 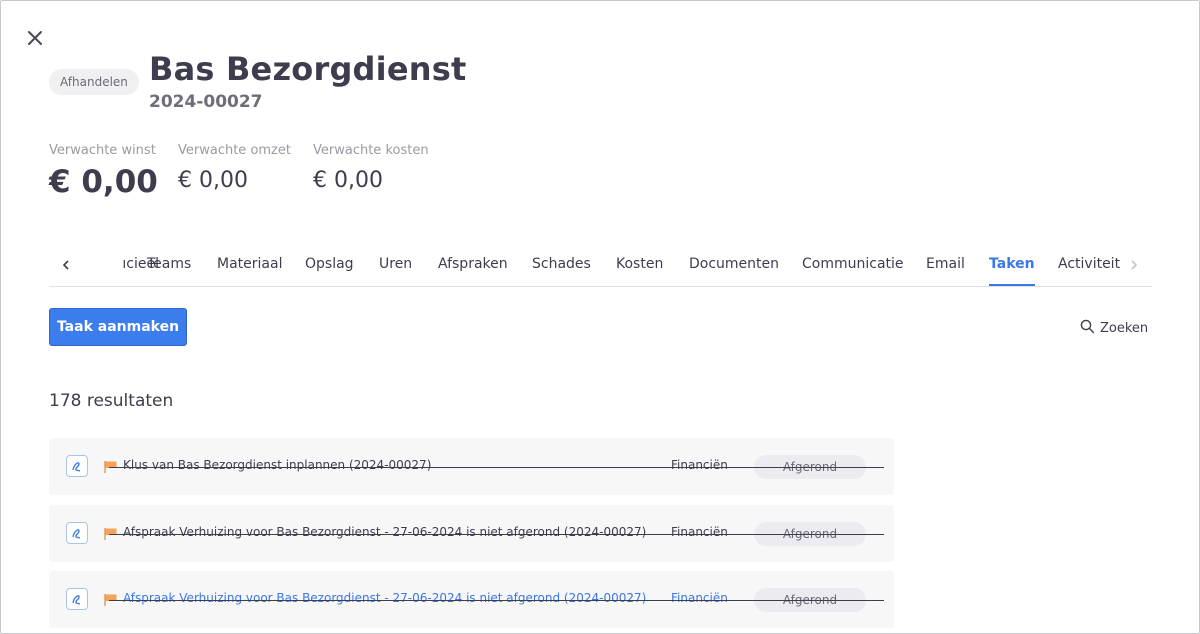 I want to click on create-task-button: Taak aanmaken, so click(x=118, y=327).